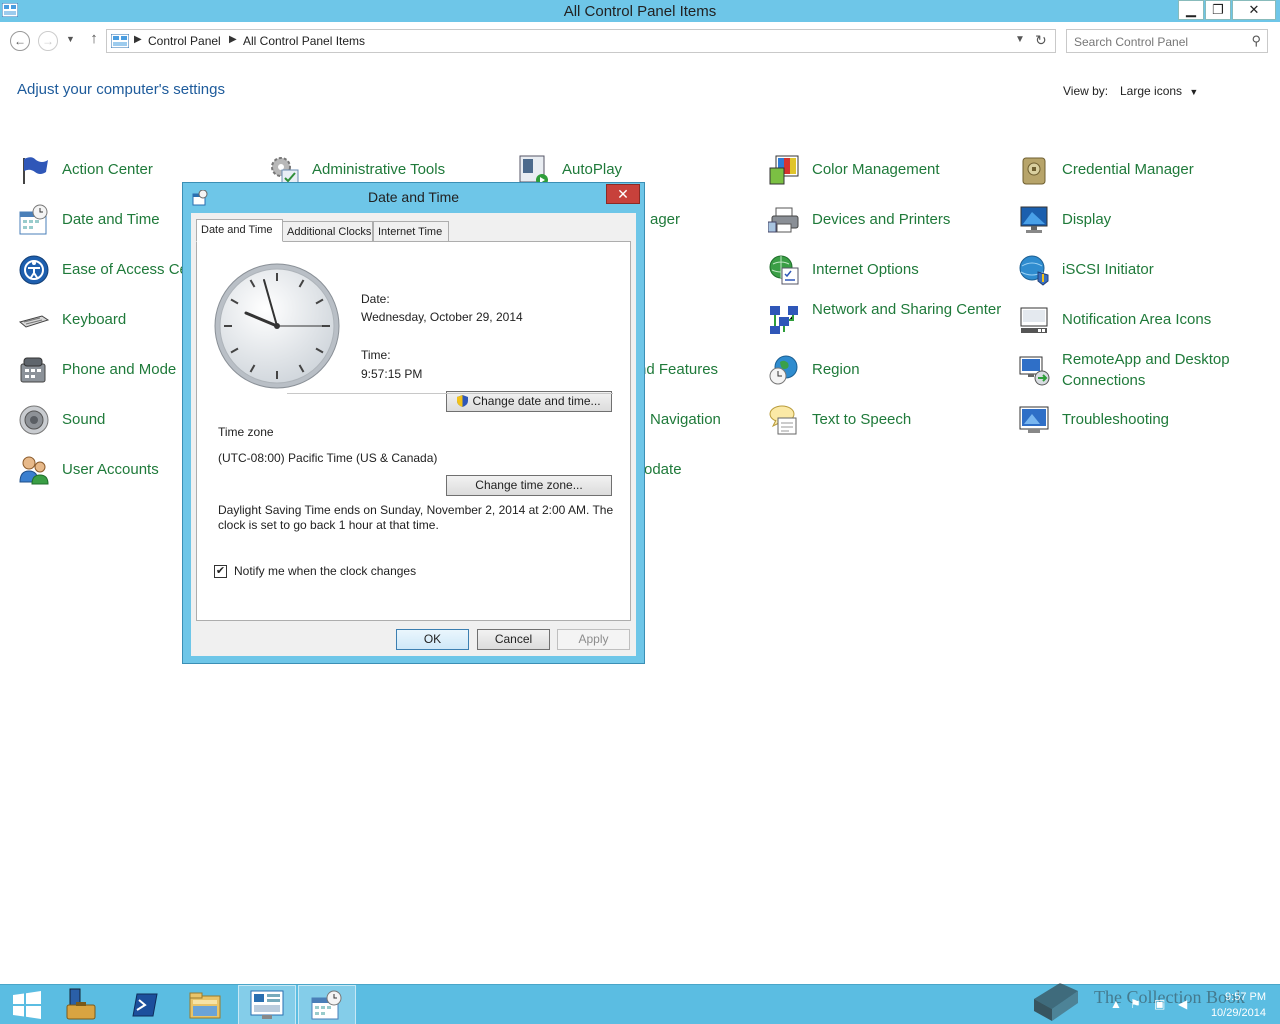  What do you see at coordinates (328, 458) in the screenshot?
I see `time-zone-value: (UTC-08:00) Pacific Time (US & Canada)` at bounding box center [328, 458].